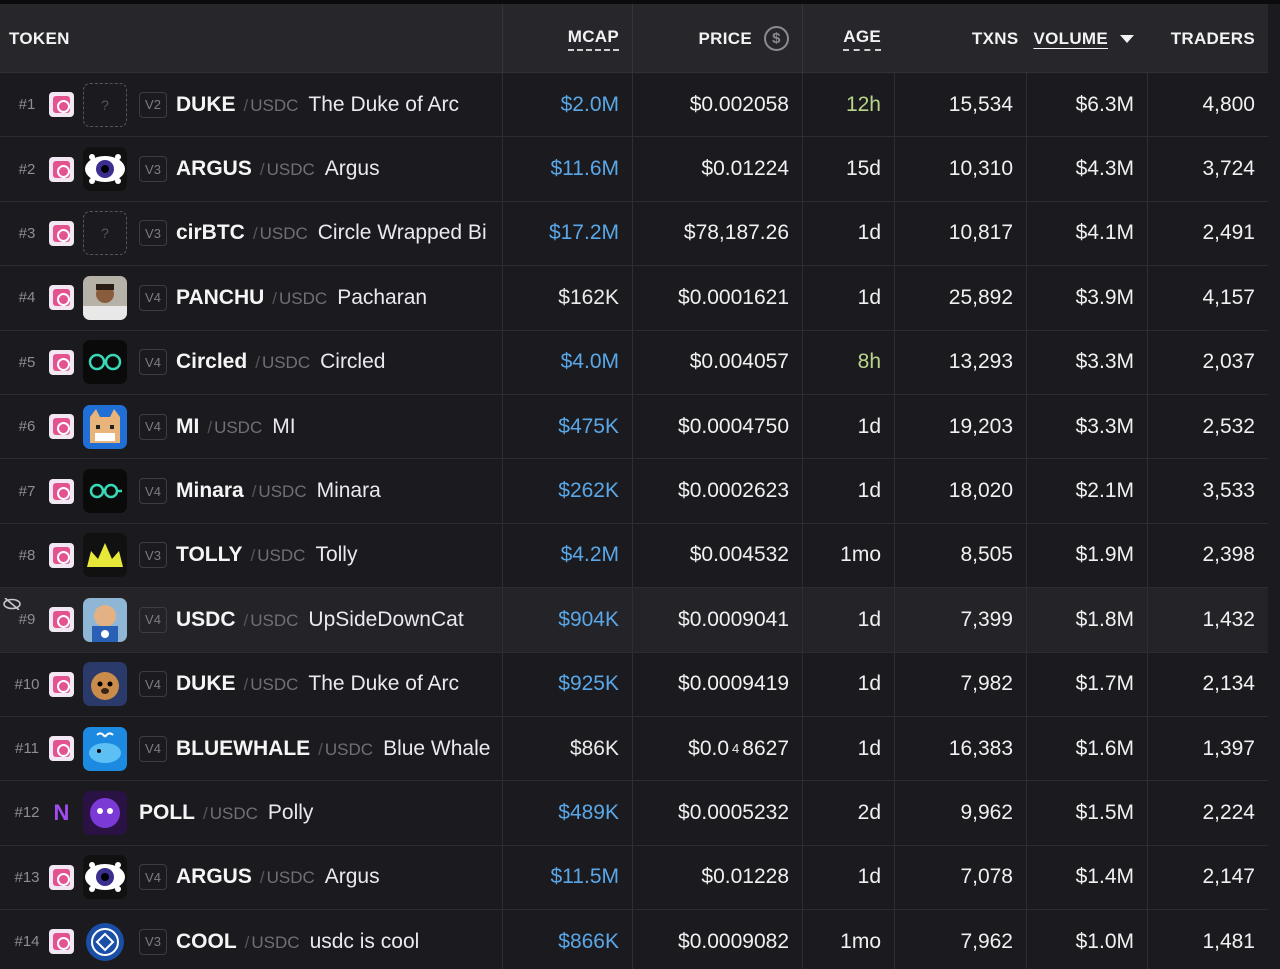 The image size is (1280, 969). Describe the element at coordinates (27, 105) in the screenshot. I see `rank-number: #1` at that location.